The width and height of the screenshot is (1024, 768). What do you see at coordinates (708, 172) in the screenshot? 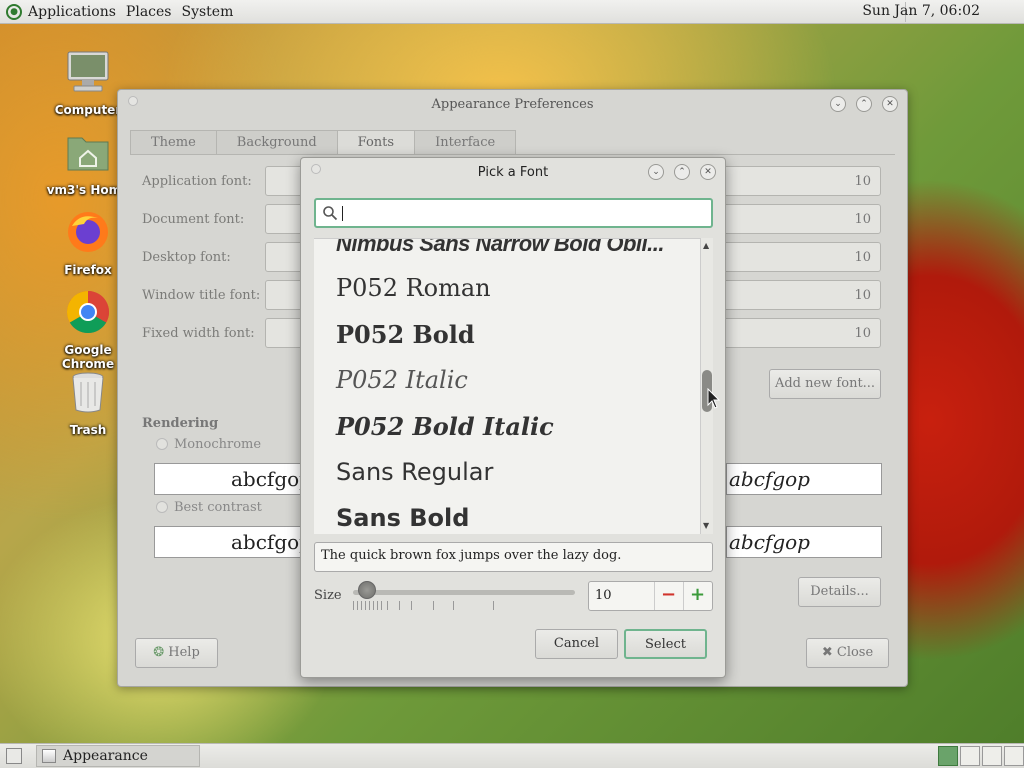
I see `close-dialog-button: ✕` at bounding box center [708, 172].